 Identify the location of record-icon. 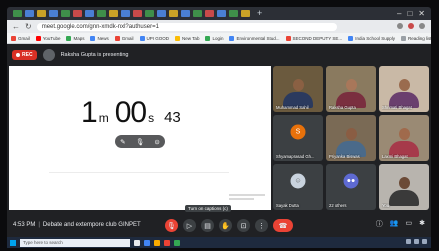
(18, 55).